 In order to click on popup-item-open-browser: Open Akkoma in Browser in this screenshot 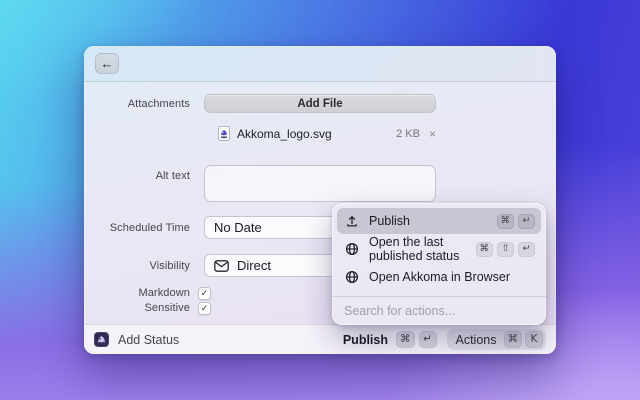, I will do `click(439, 277)`.